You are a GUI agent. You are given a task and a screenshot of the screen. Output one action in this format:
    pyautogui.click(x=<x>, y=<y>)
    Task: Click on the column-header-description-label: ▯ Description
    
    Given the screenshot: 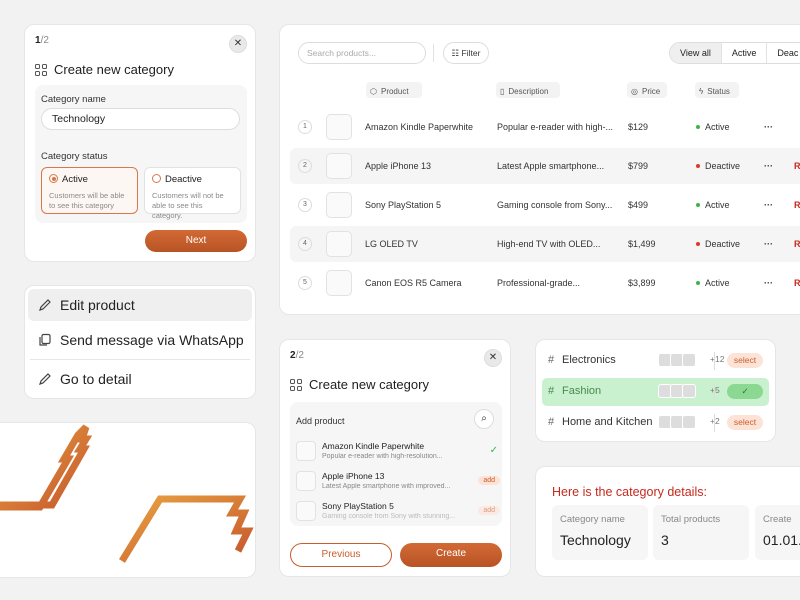 What is the action you would take?
    pyautogui.click(x=524, y=91)
    